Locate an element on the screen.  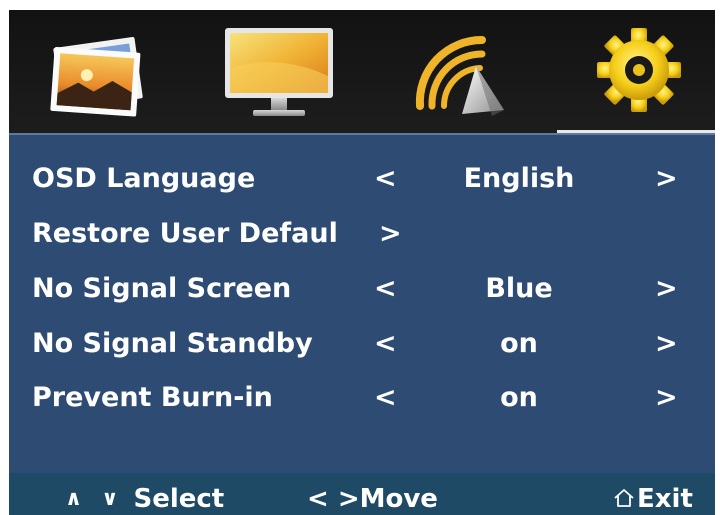
enter-arrow: > is located at coordinates (390, 233).